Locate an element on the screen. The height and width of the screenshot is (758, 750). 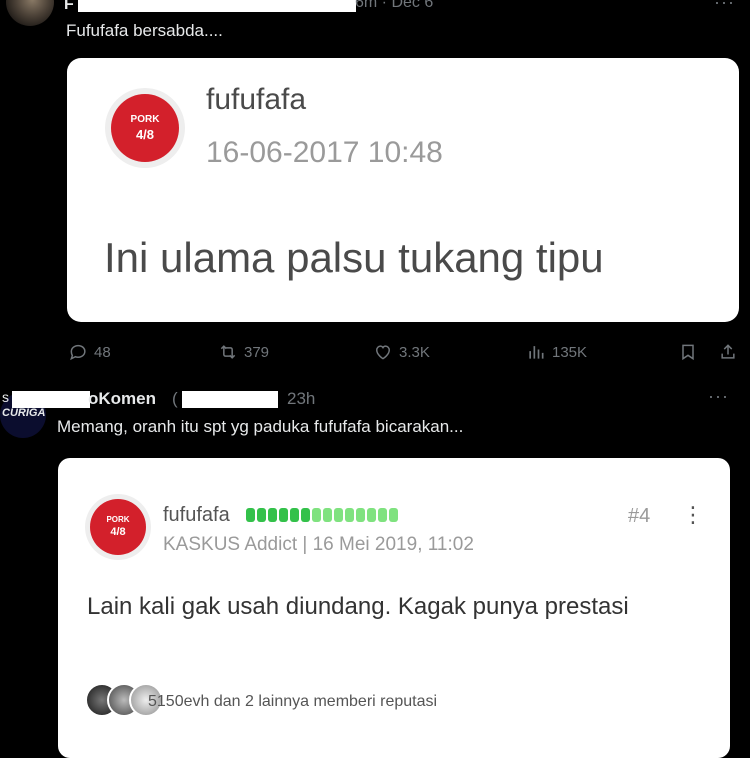
like-count: 3.3K is located at coordinates (414, 352).